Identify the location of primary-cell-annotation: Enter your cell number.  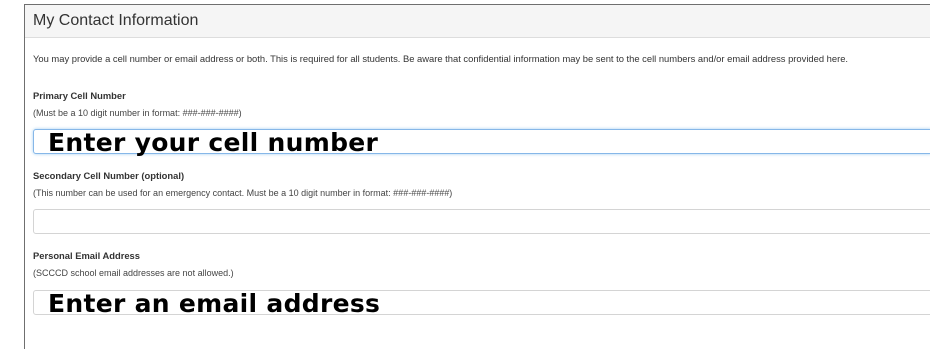
(213, 142).